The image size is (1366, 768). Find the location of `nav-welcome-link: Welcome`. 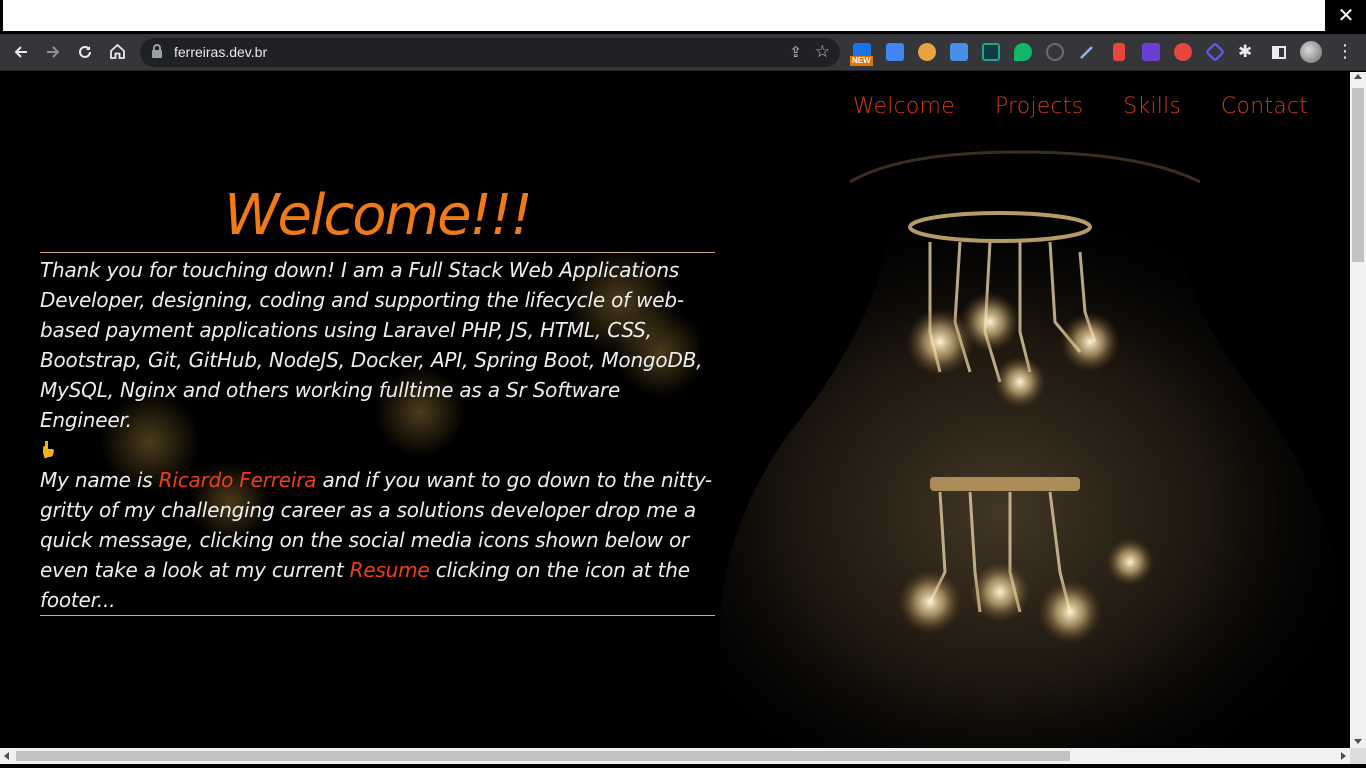

nav-welcome-link: Welcome is located at coordinates (904, 106).